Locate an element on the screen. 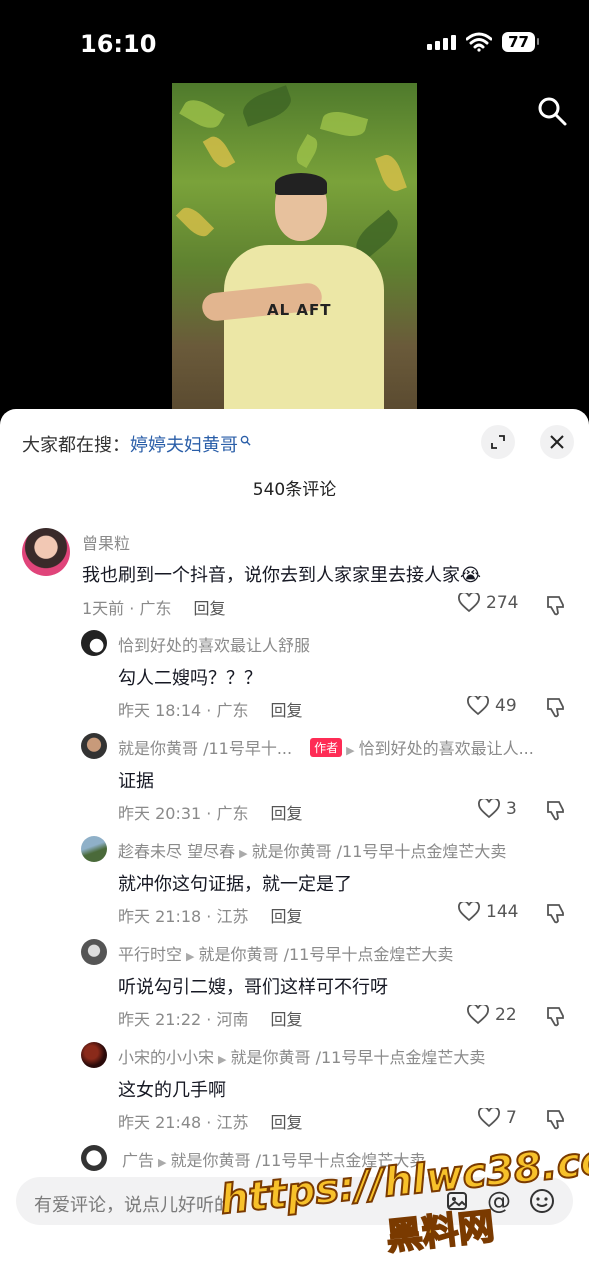  search-suggestion: 大家都在搜： 婷婷夫妇黄哥 is located at coordinates (136, 444).